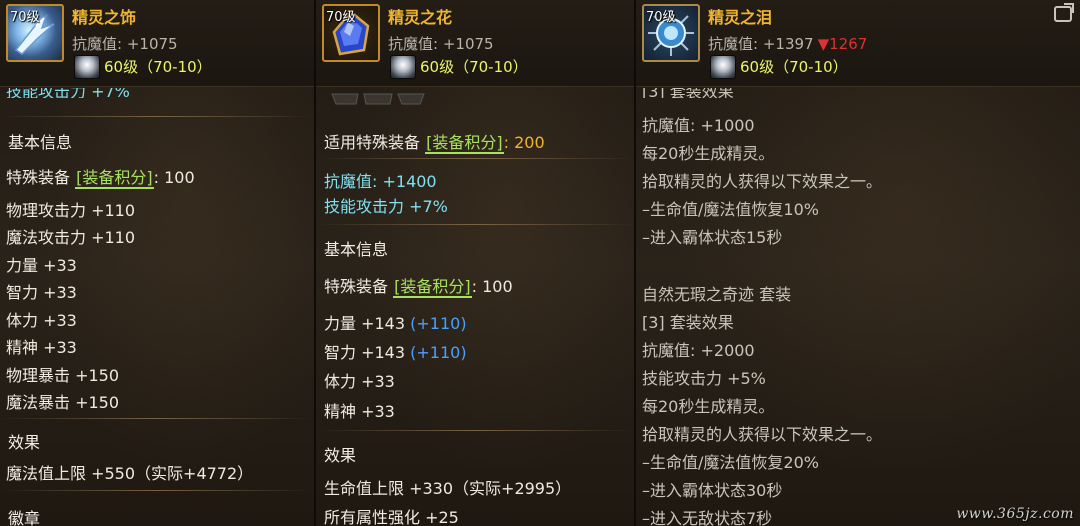 This screenshot has height=526, width=1080. I want to click on stat-line: 物理暴击 +150, so click(63, 375).